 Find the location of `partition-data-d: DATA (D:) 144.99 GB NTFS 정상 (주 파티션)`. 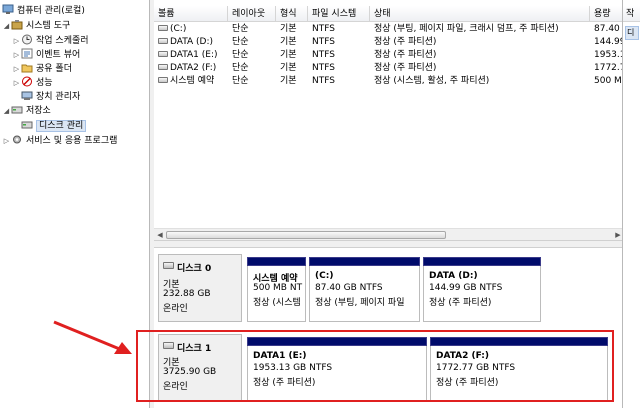

partition-data-d: DATA (D:) 144.99 GB NTFS 정상 (주 파티션) is located at coordinates (482, 289).